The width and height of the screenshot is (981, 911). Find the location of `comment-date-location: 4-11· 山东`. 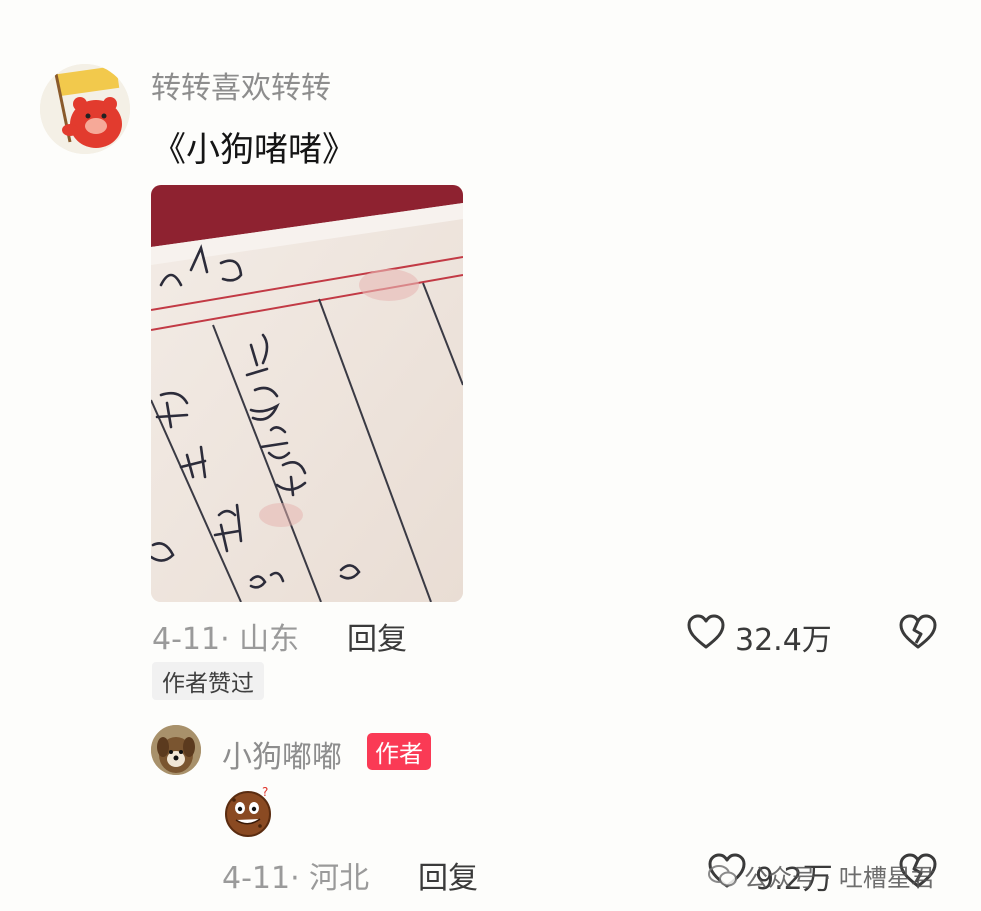

comment-date-location: 4-11· 山东 is located at coordinates (226, 639).